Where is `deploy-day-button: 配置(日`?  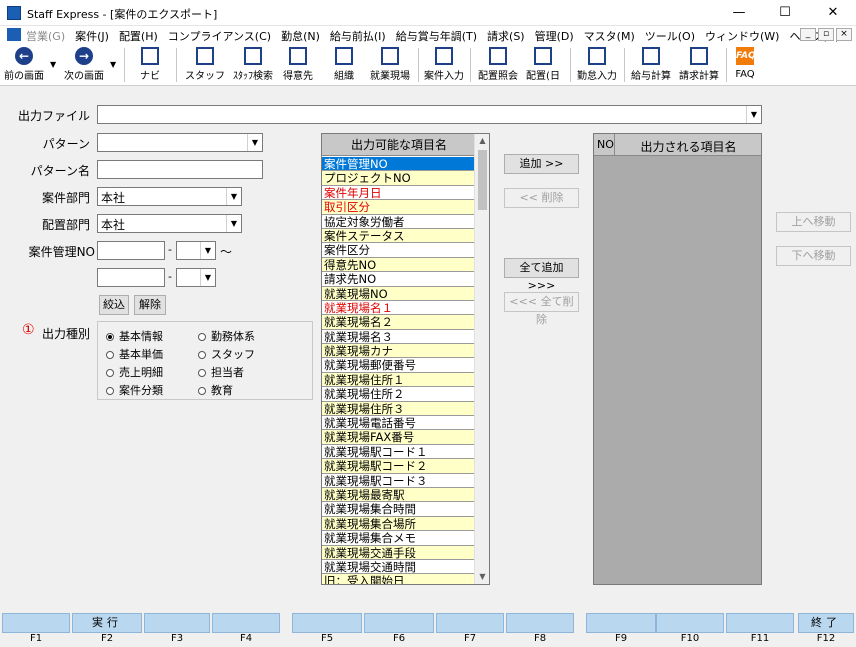
deploy-day-button: 配置(日 is located at coordinates (543, 65).